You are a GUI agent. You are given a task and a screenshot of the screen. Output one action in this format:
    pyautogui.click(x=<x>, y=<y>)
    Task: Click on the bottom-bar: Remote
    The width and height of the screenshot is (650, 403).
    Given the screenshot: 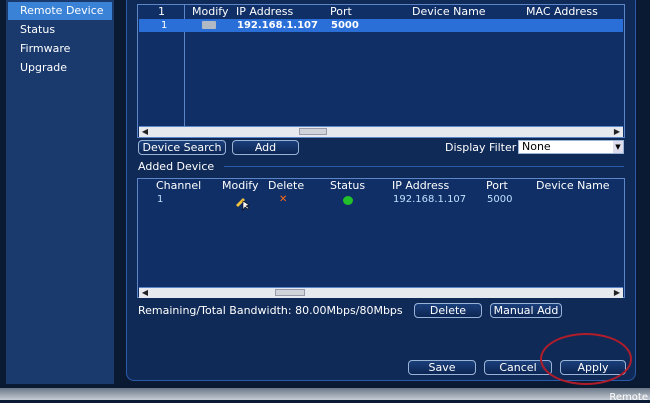 What is the action you would take?
    pyautogui.click(x=325, y=395)
    